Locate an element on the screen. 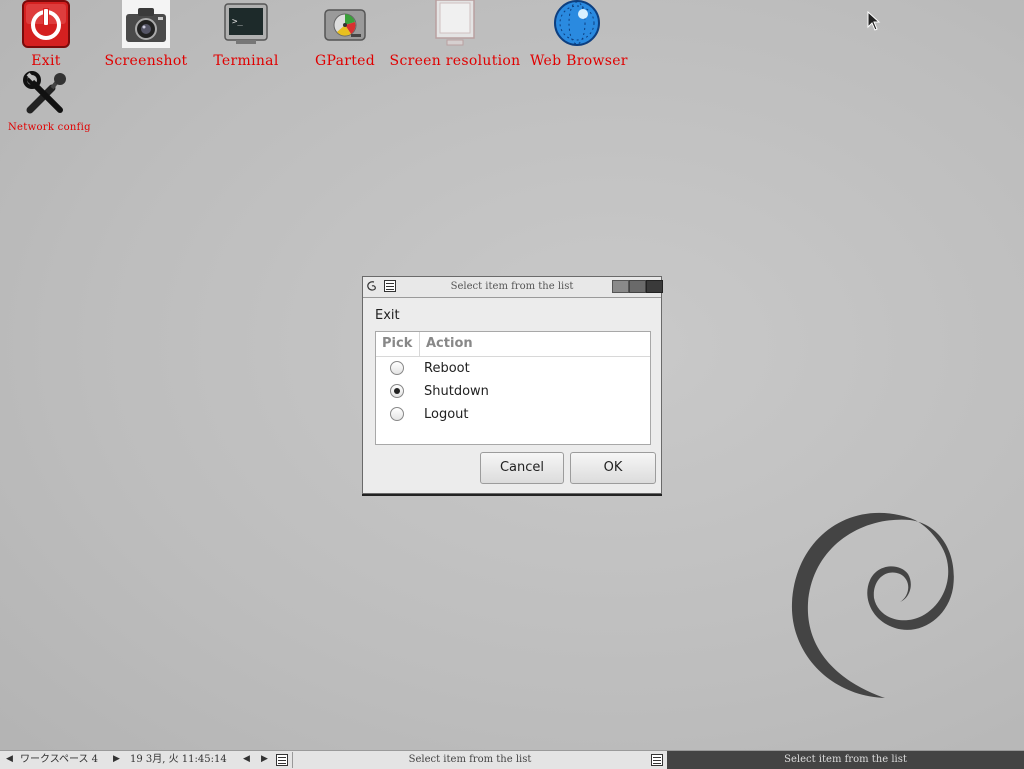 This screenshot has width=1024, height=769. power-icon is located at coordinates (46, 24).